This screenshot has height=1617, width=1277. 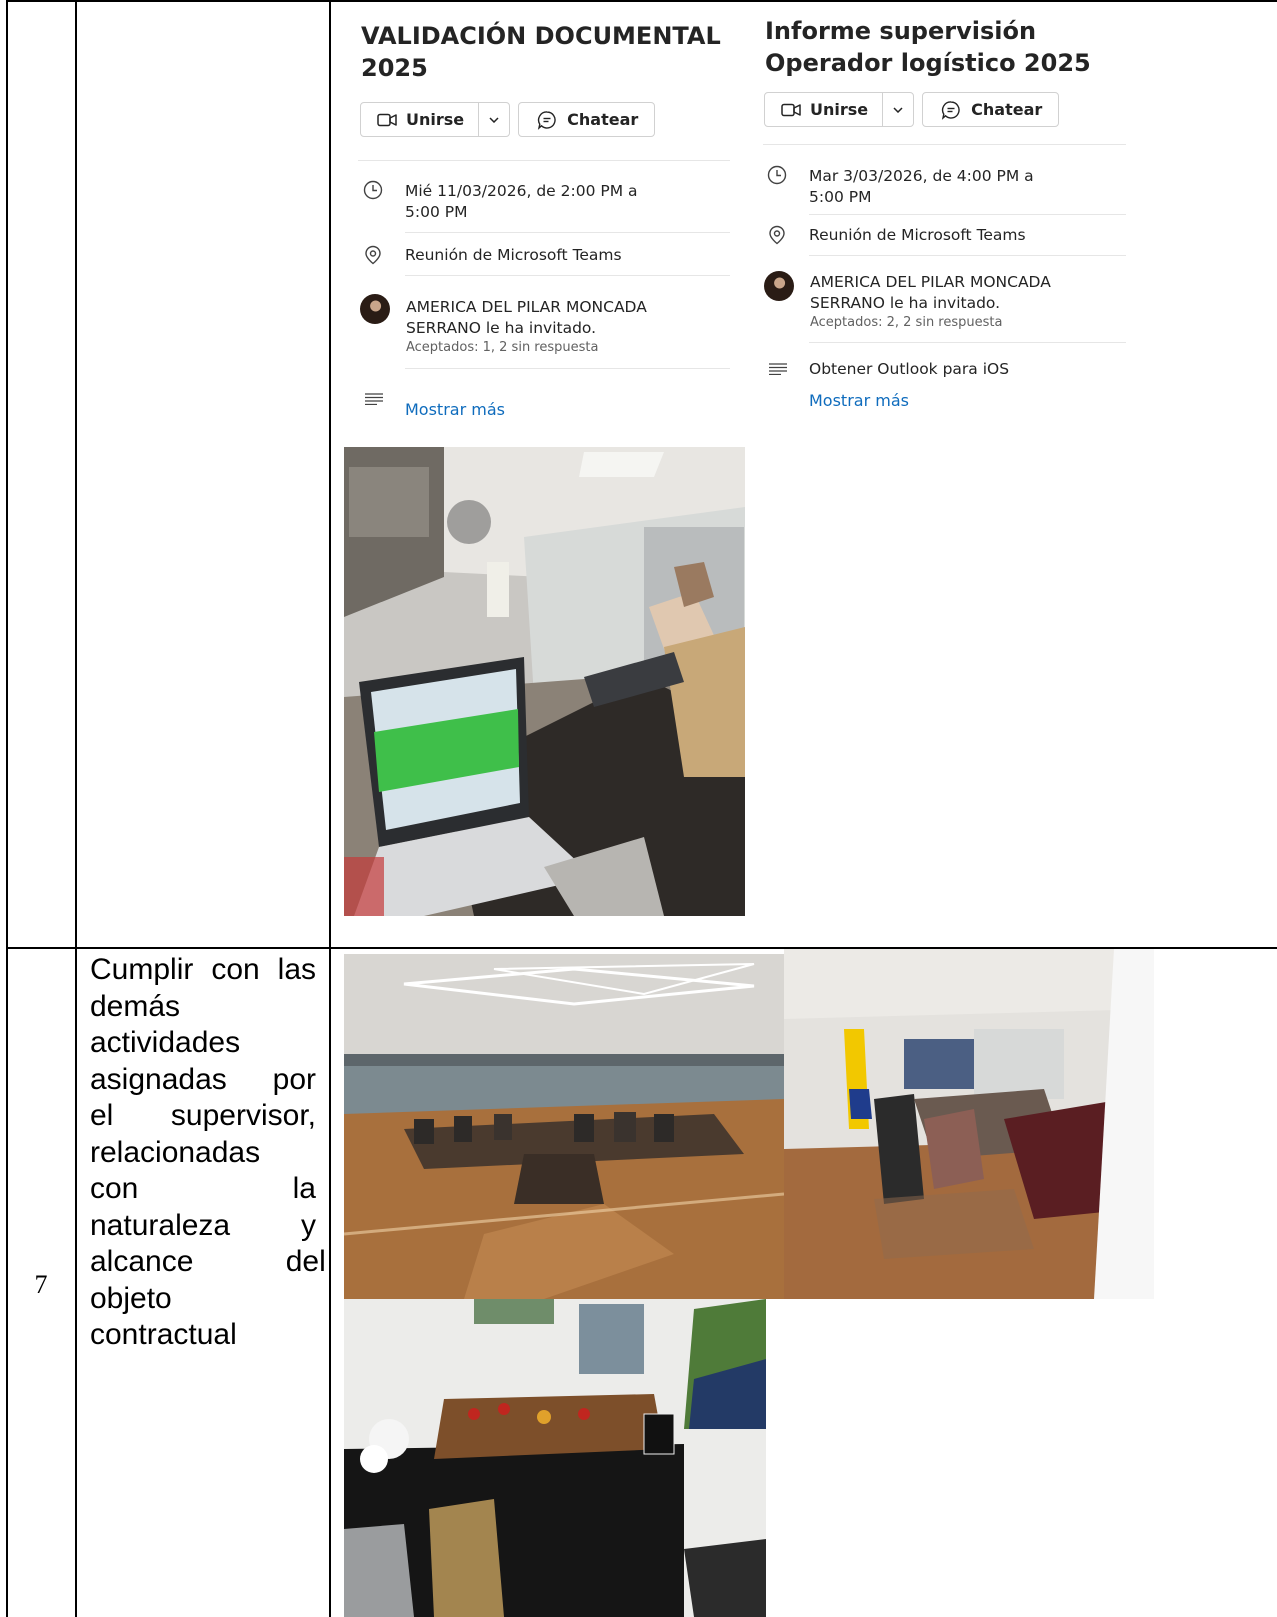 I want to click on description-line: relacionadas, so click(x=175, y=1152).